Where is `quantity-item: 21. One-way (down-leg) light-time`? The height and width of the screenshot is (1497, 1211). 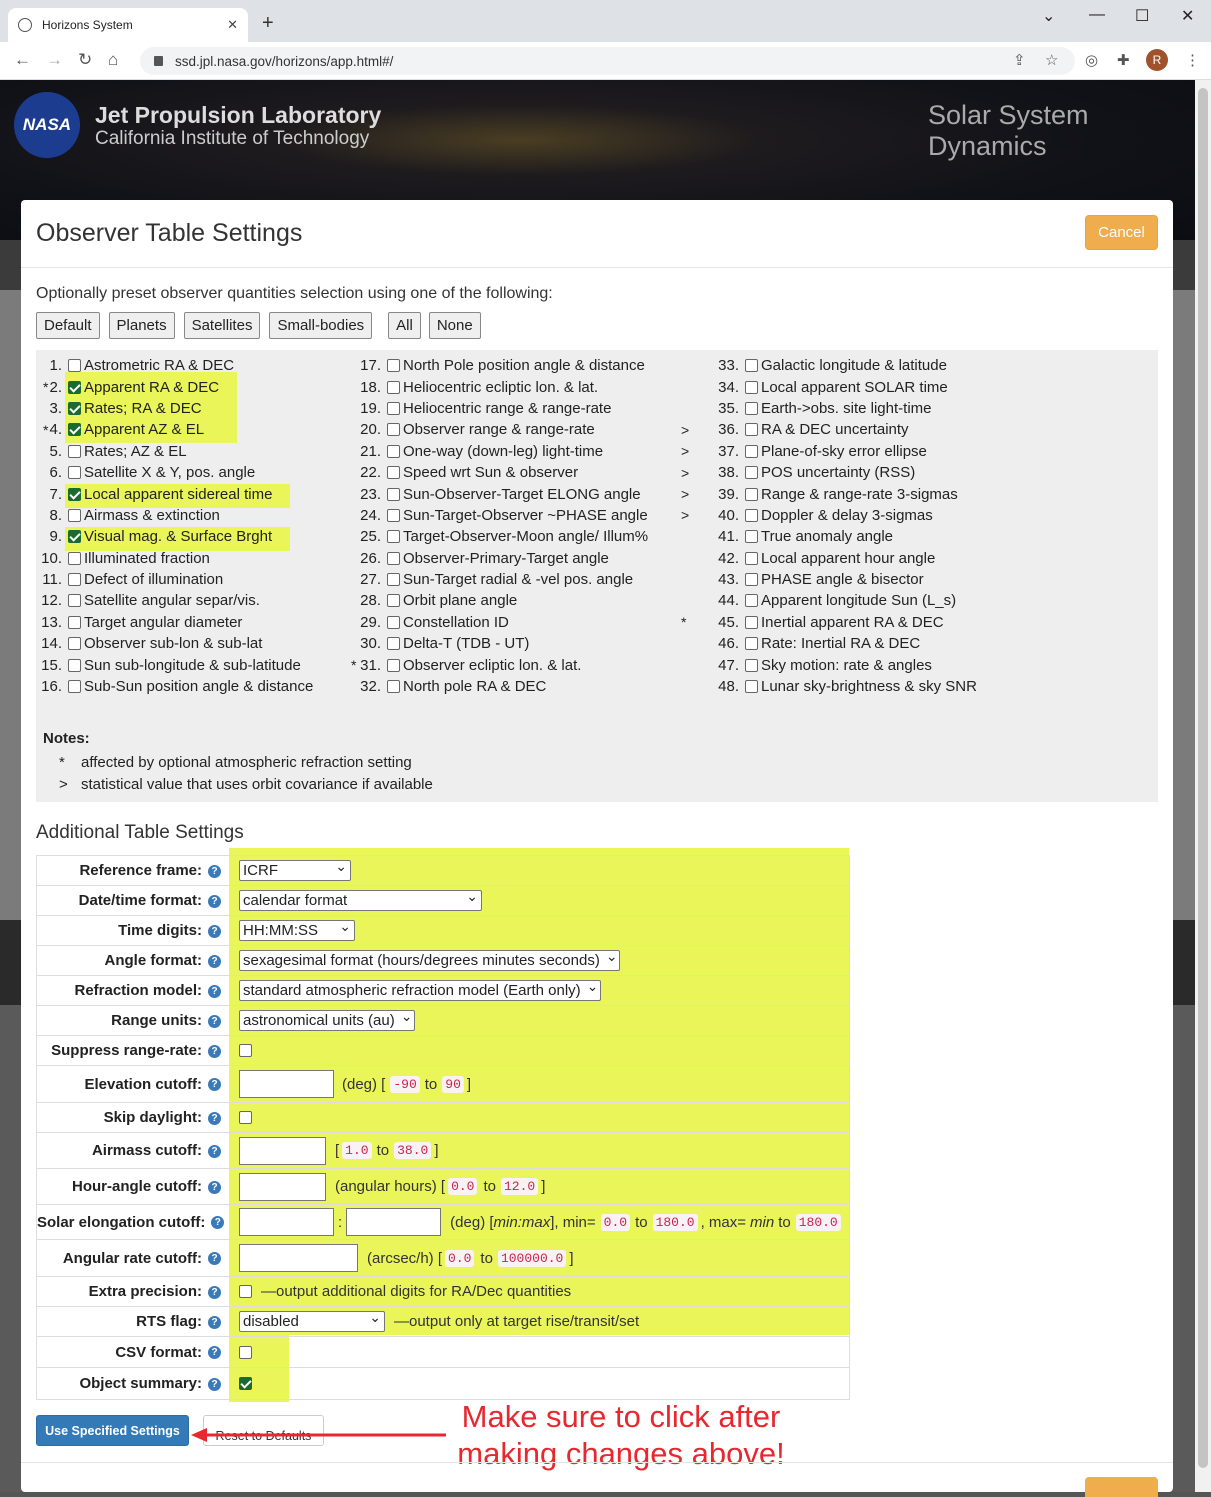 quantity-item: 21. One-way (down-leg) light-time is located at coordinates (498, 451).